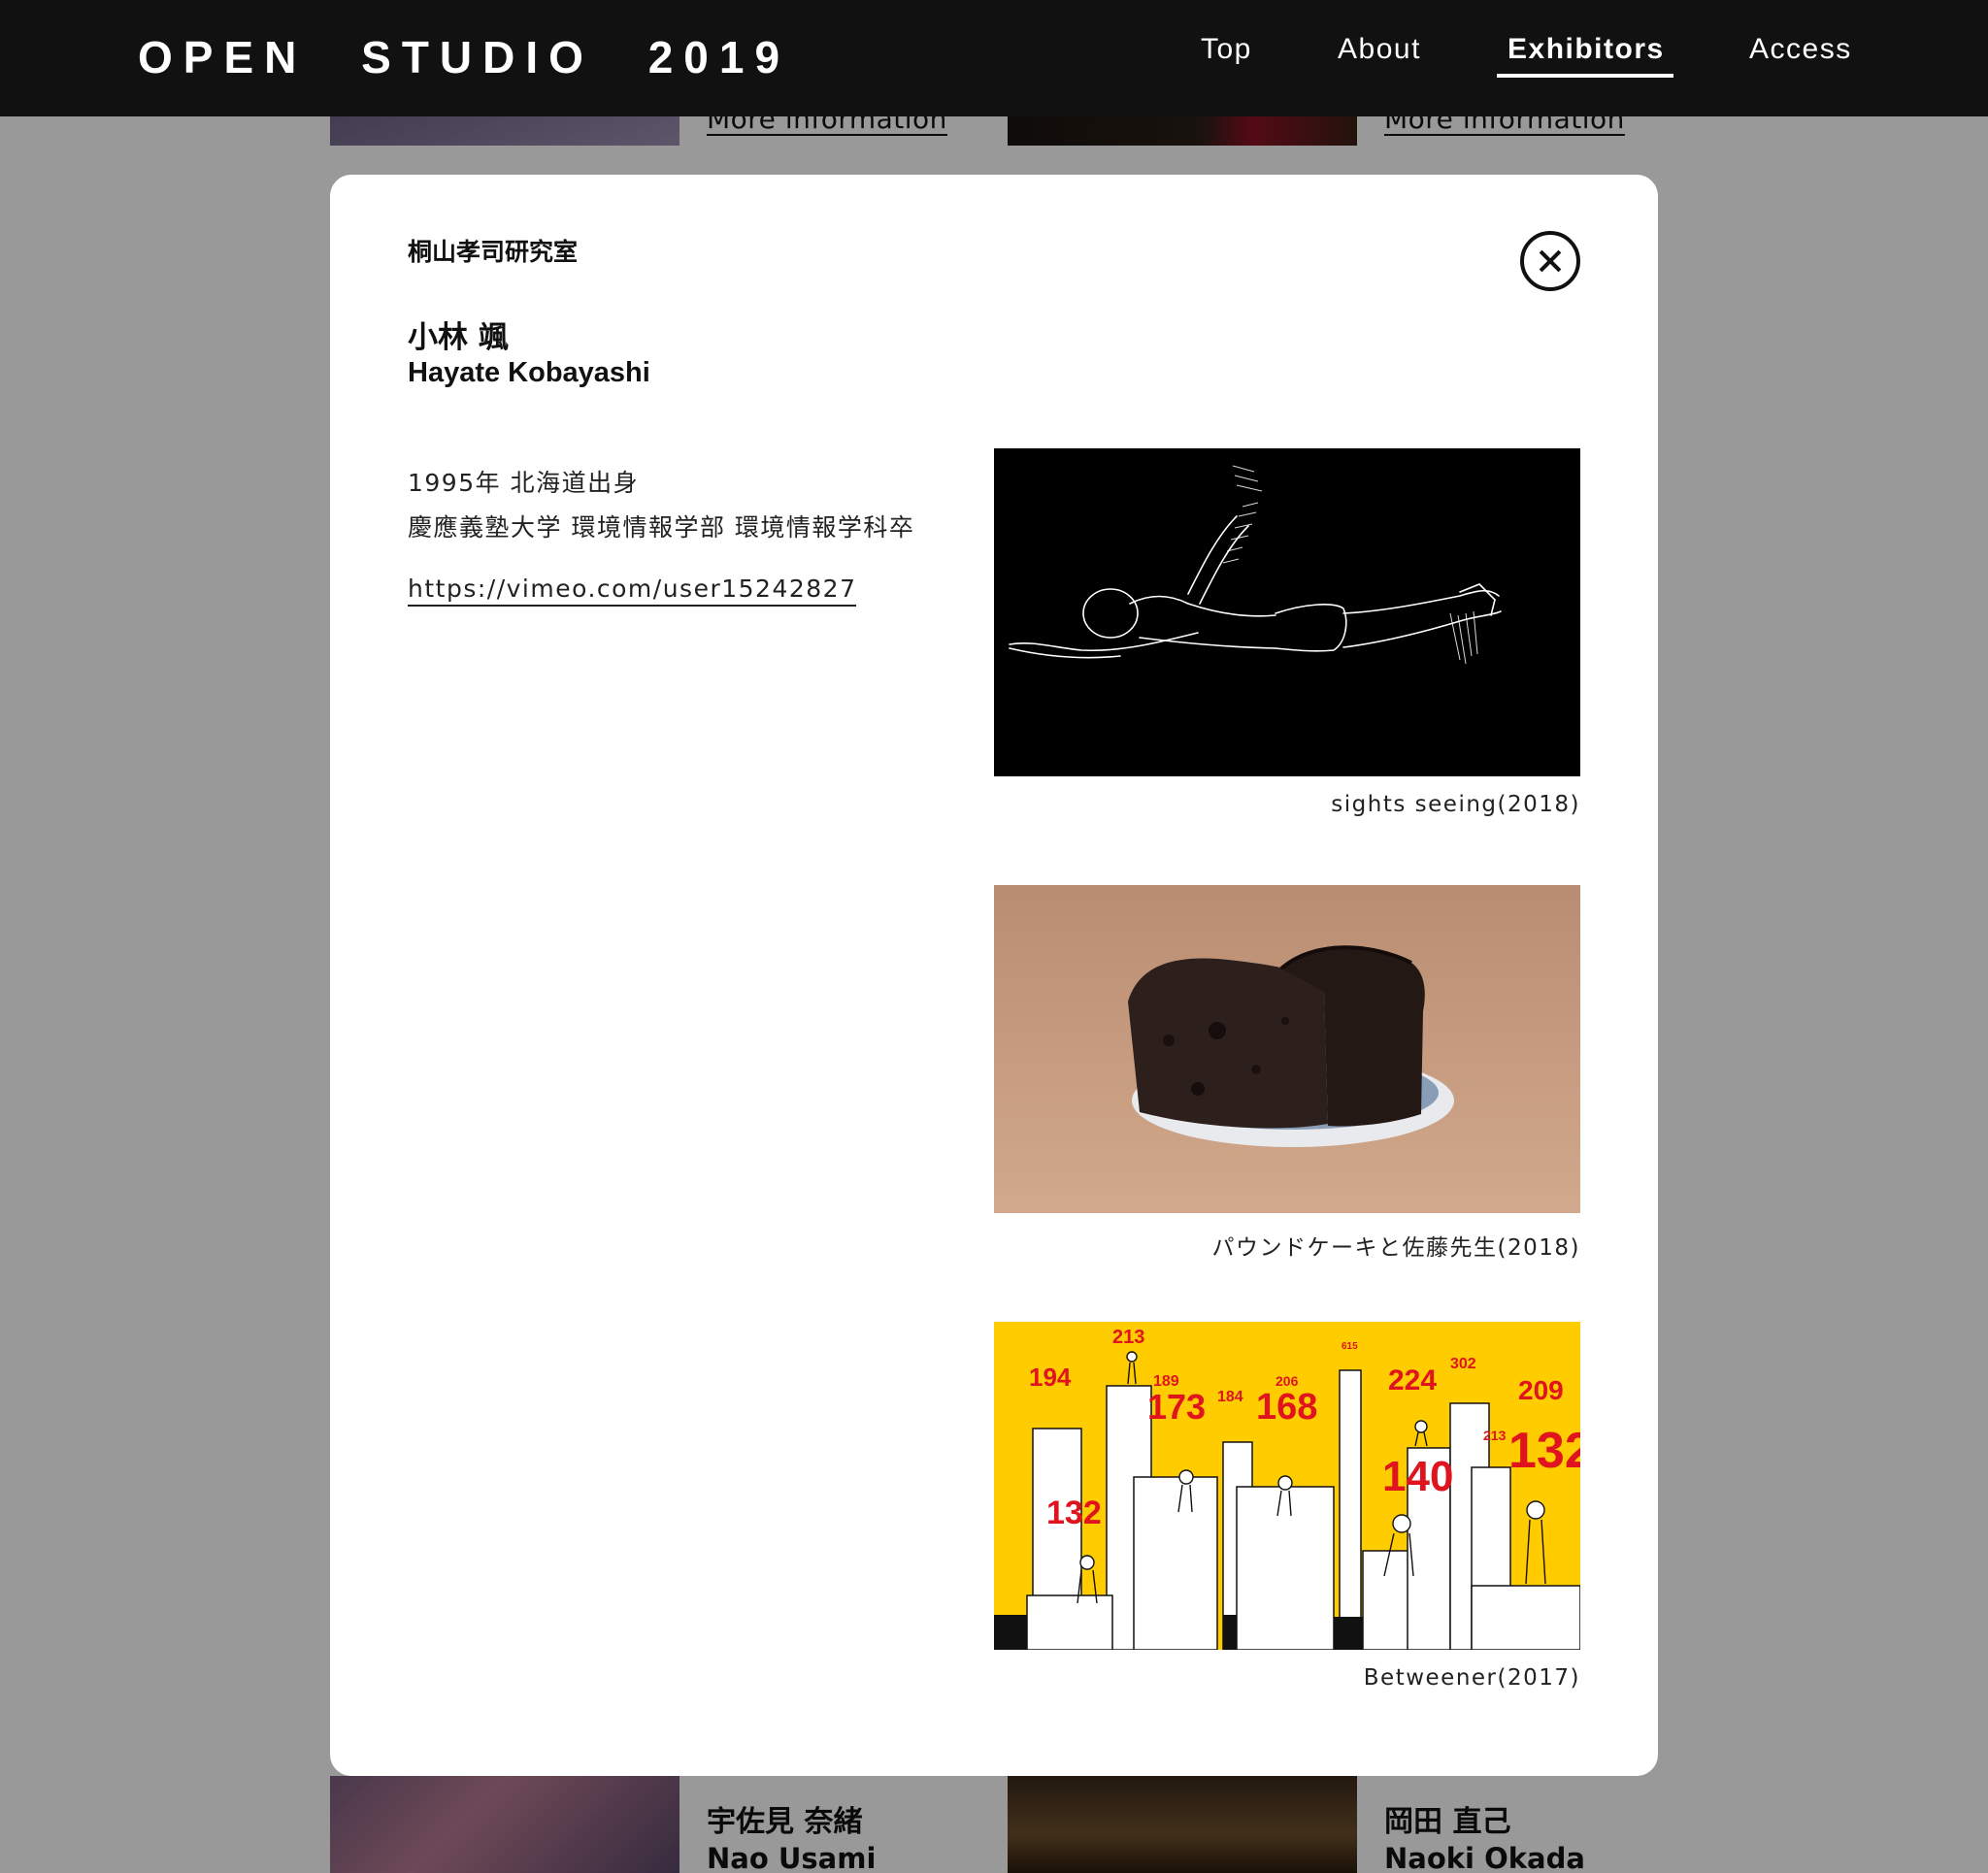 The image size is (1988, 1873). What do you see at coordinates (1291, 1046) in the screenshot?
I see `pound-cake-photo` at bounding box center [1291, 1046].